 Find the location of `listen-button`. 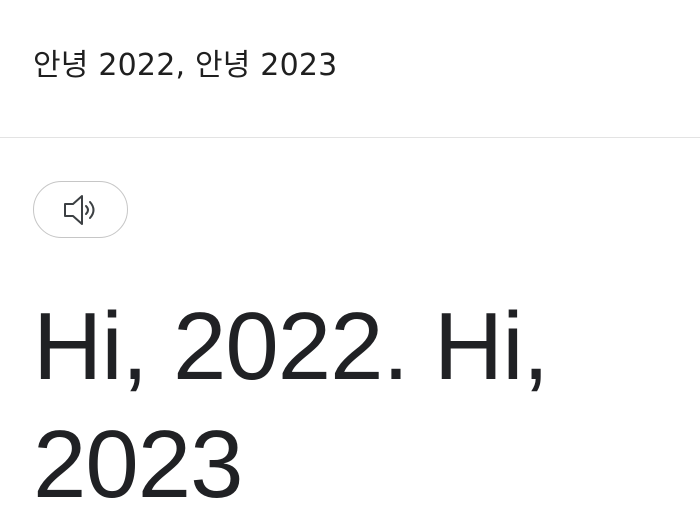

listen-button is located at coordinates (80, 209).